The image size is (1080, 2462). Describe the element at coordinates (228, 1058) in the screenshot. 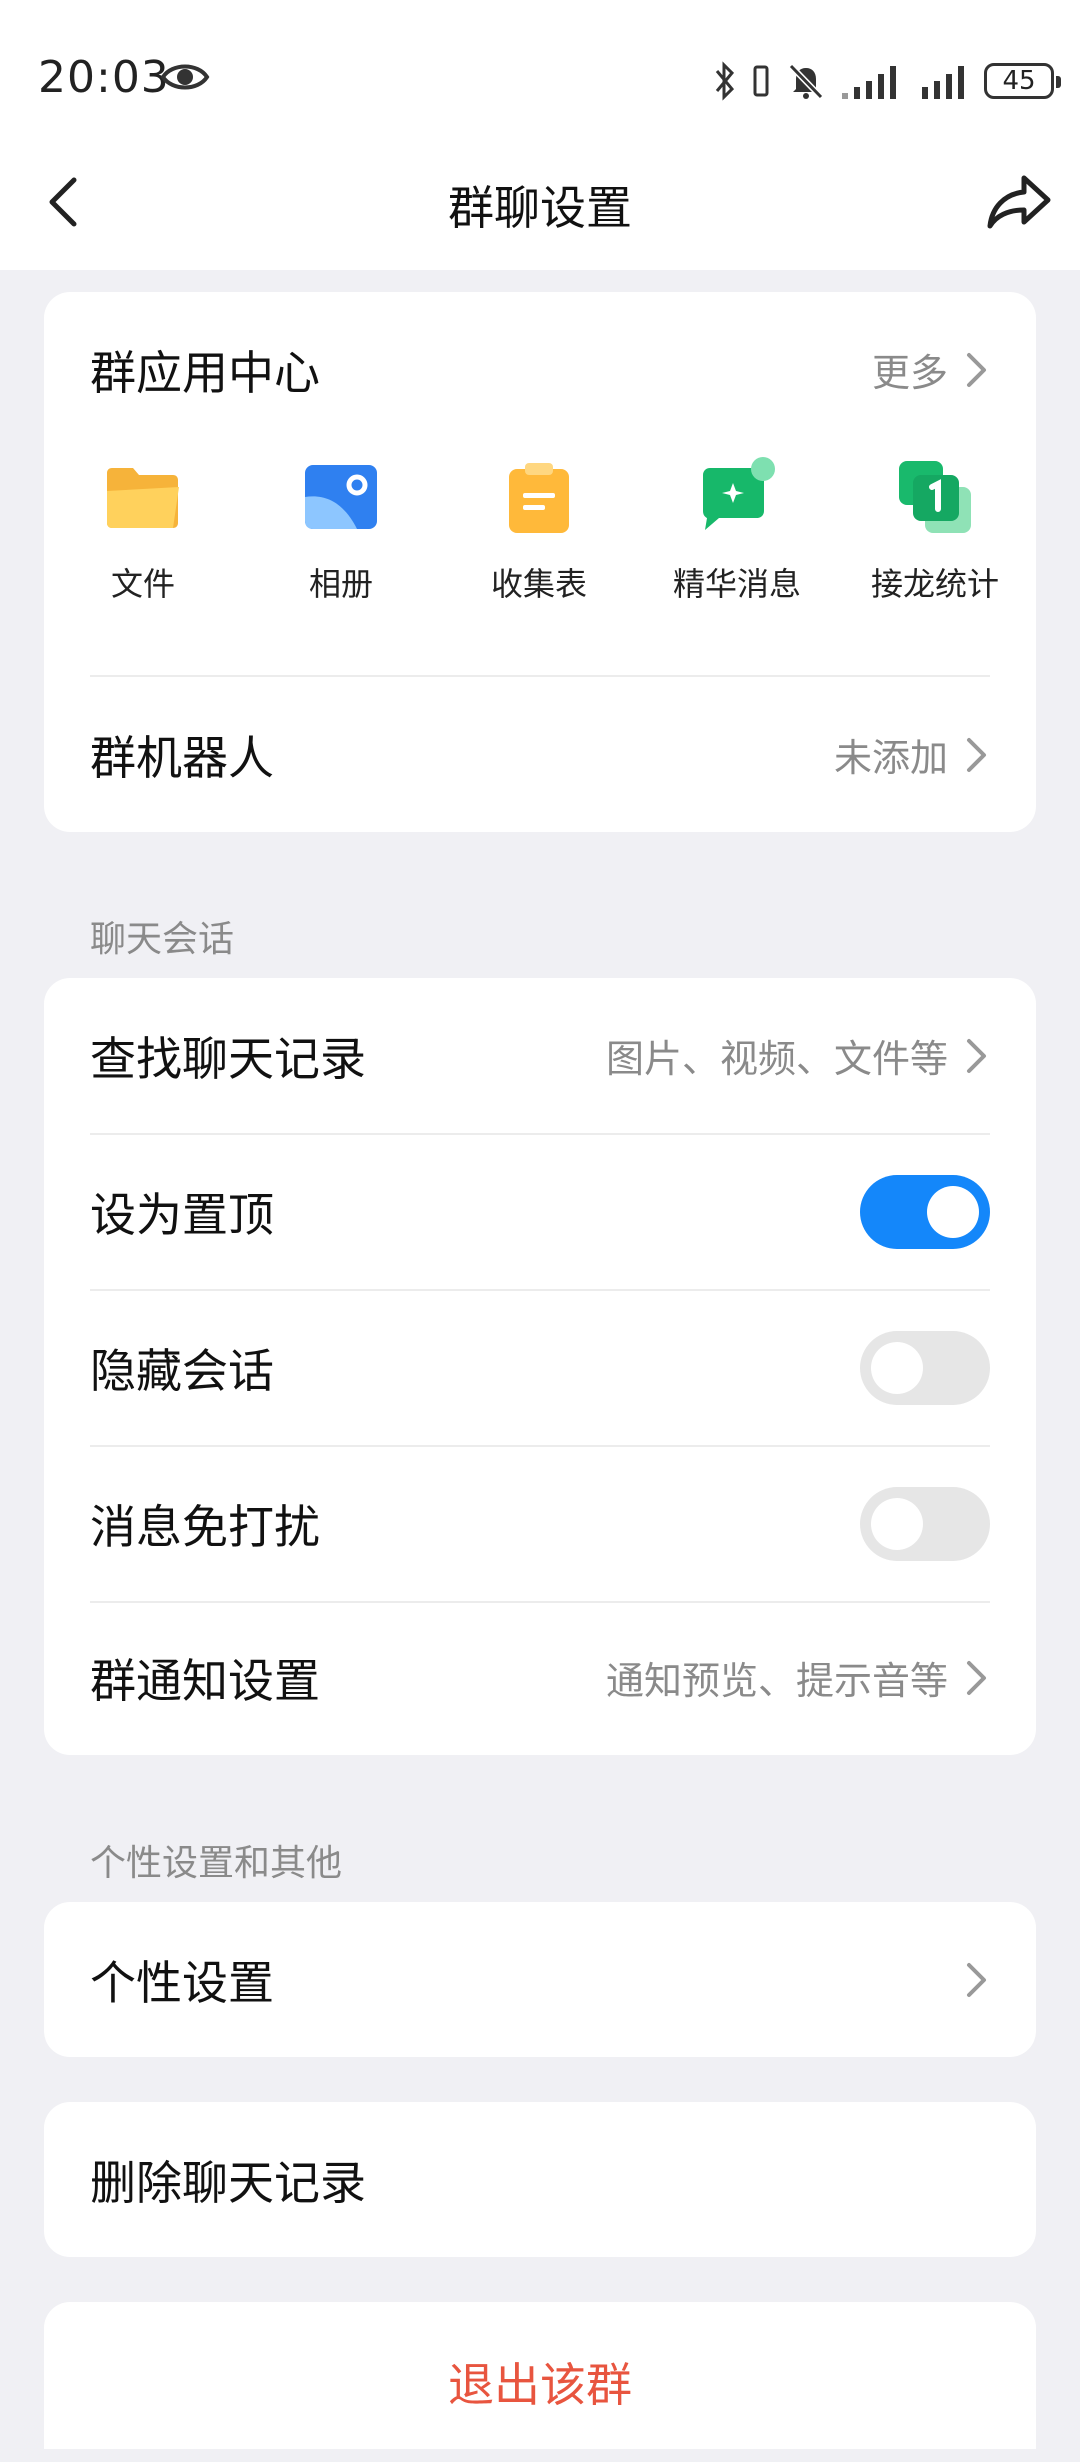

I see `find-history-label: 查找聊天记录` at that location.